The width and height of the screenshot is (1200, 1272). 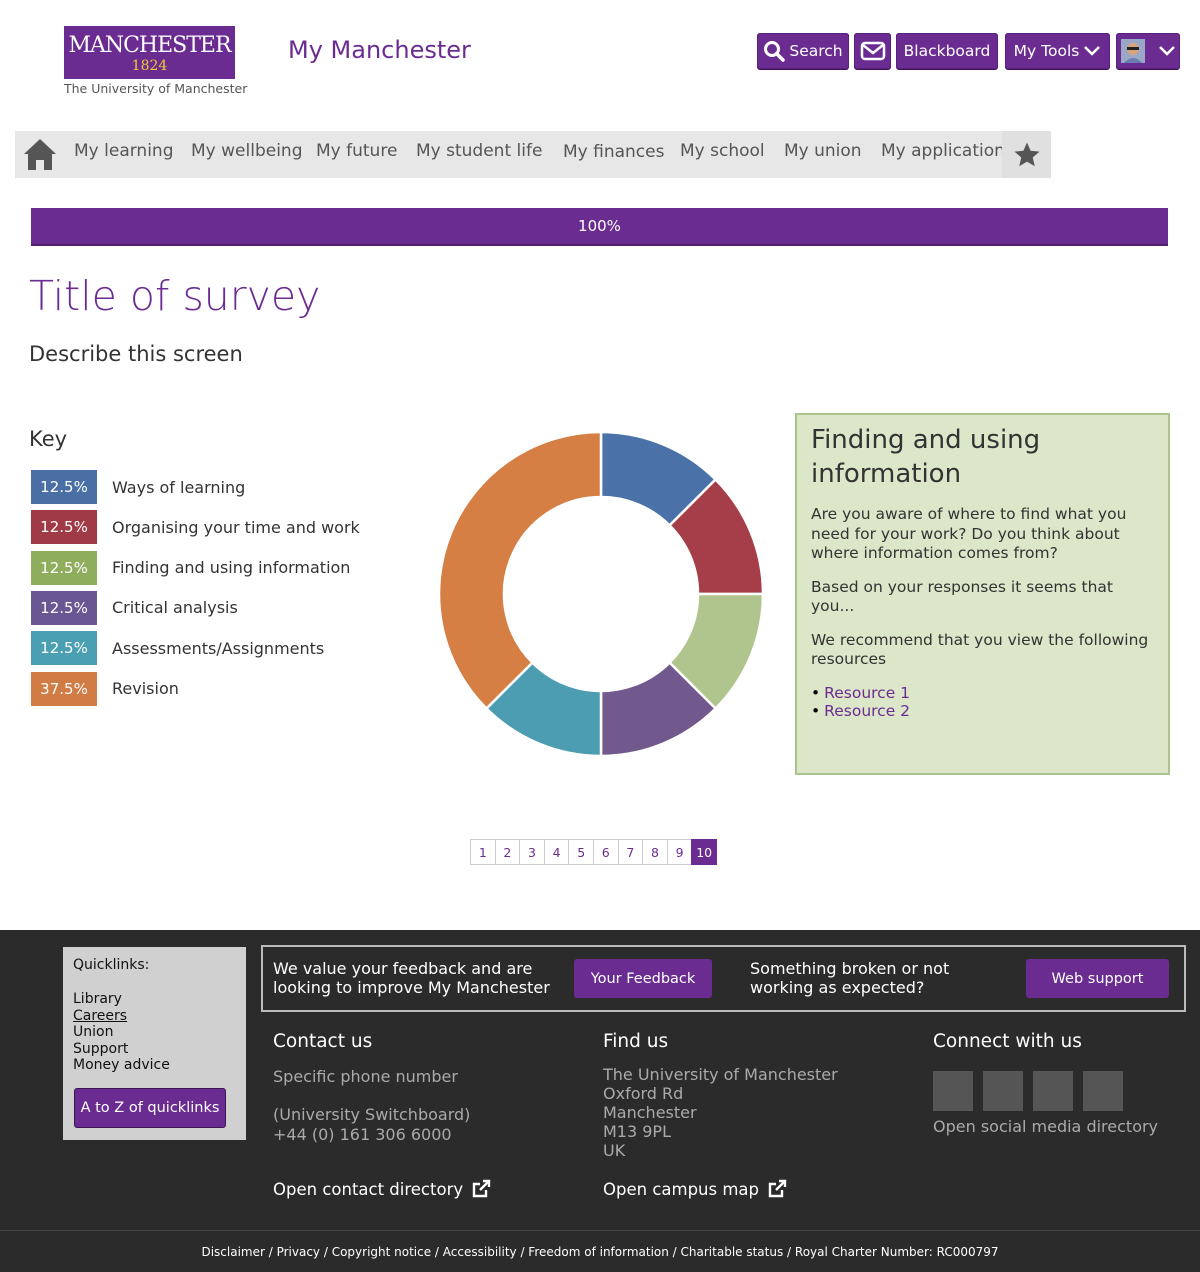 What do you see at coordinates (365, 1076) in the screenshot?
I see `contact-phone-label: Specific phone number` at bounding box center [365, 1076].